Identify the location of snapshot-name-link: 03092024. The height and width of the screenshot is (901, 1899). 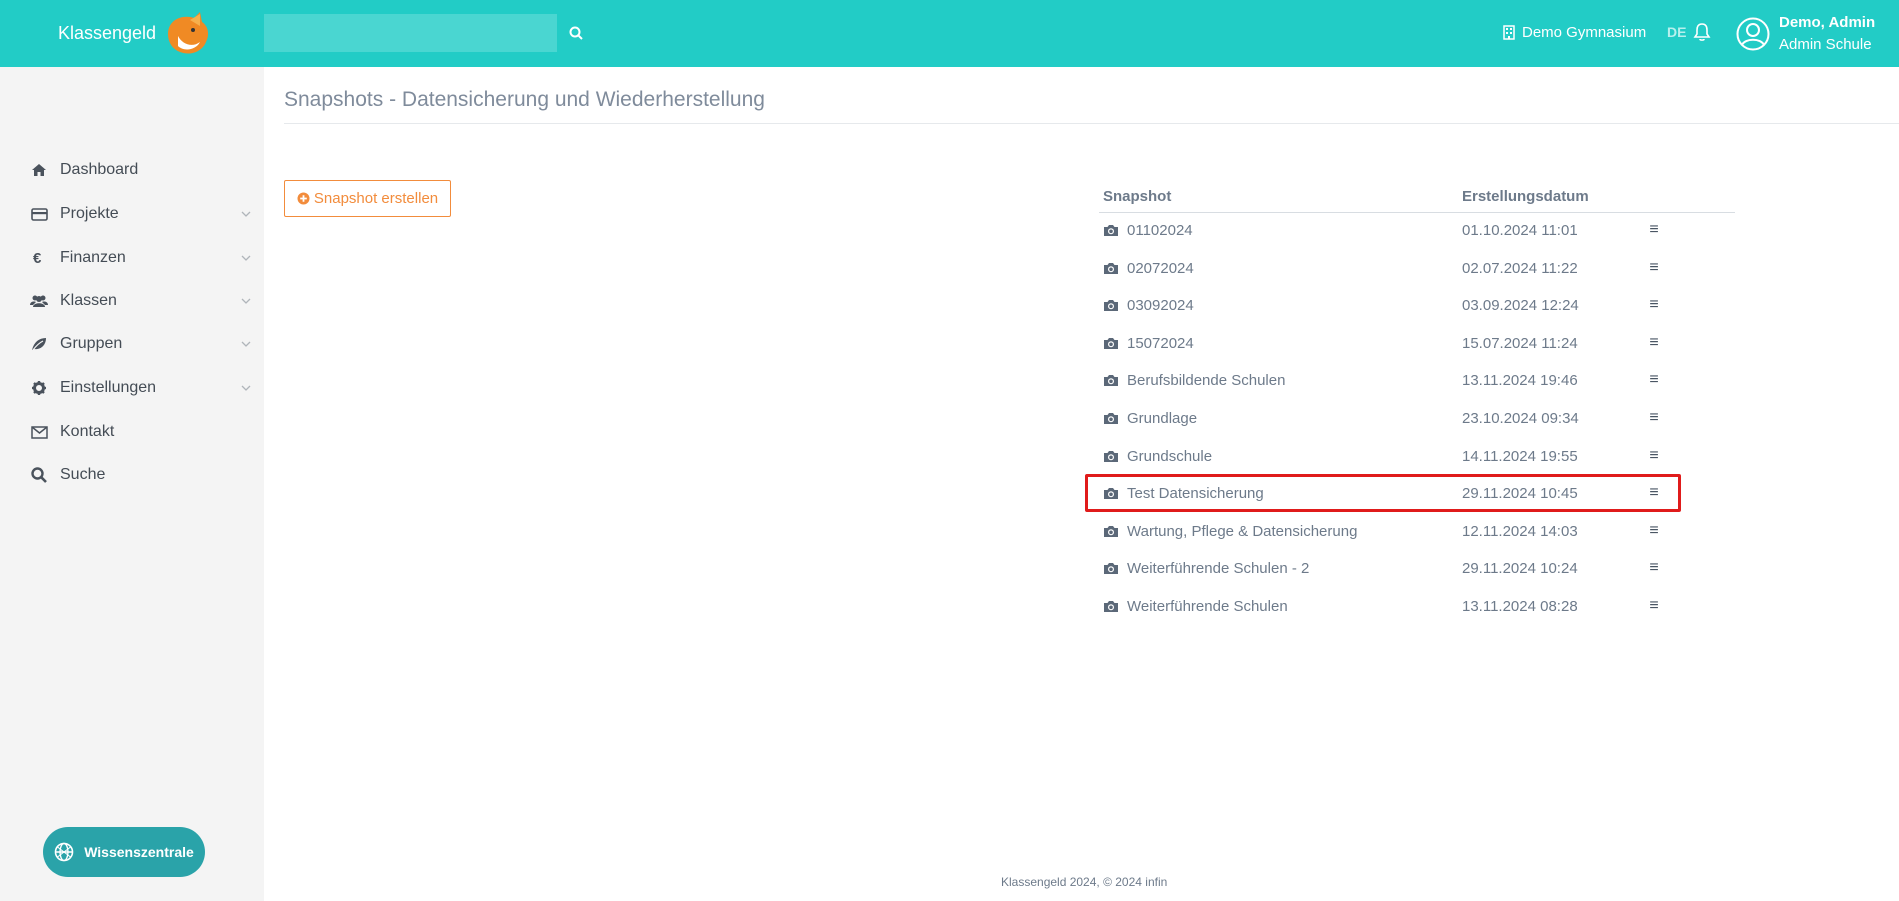
(1148, 305).